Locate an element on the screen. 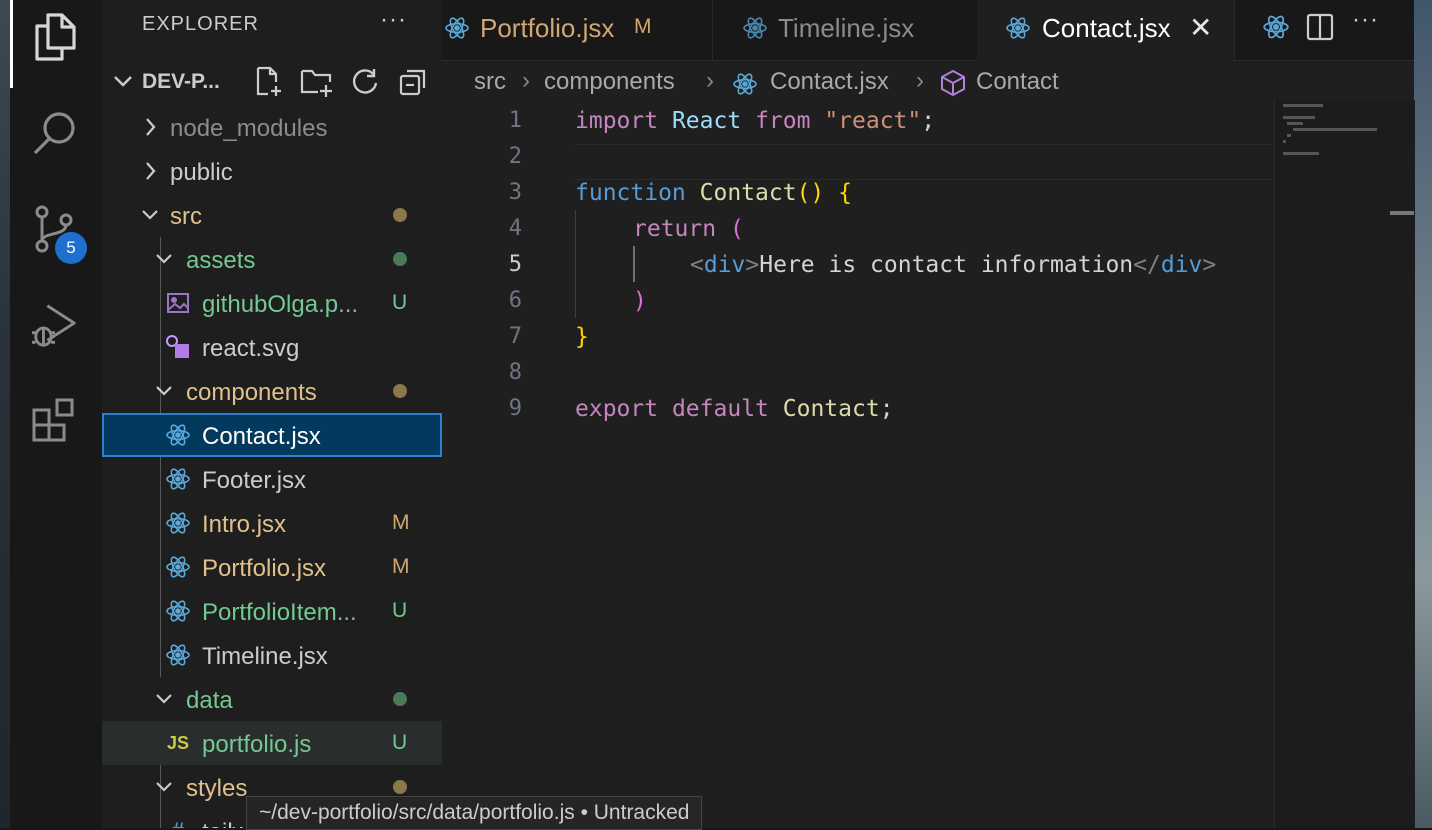 This screenshot has height=830, width=1432. tab-portfolio: Portfolio.jsx M is located at coordinates (577, 30).